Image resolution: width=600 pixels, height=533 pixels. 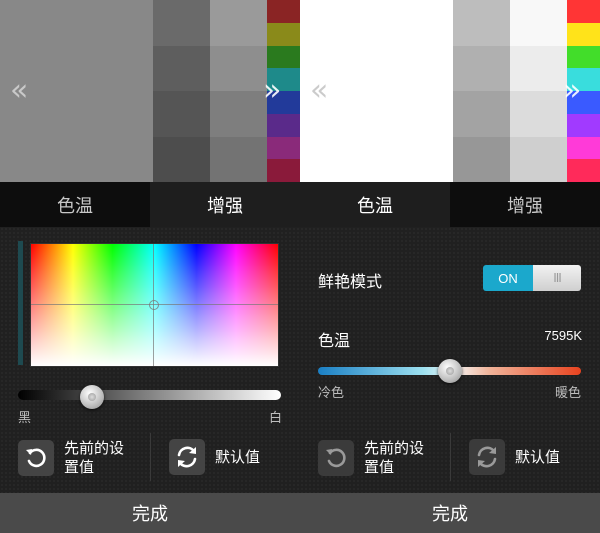 I want to click on black-white-slider-knob, so click(x=91, y=397).